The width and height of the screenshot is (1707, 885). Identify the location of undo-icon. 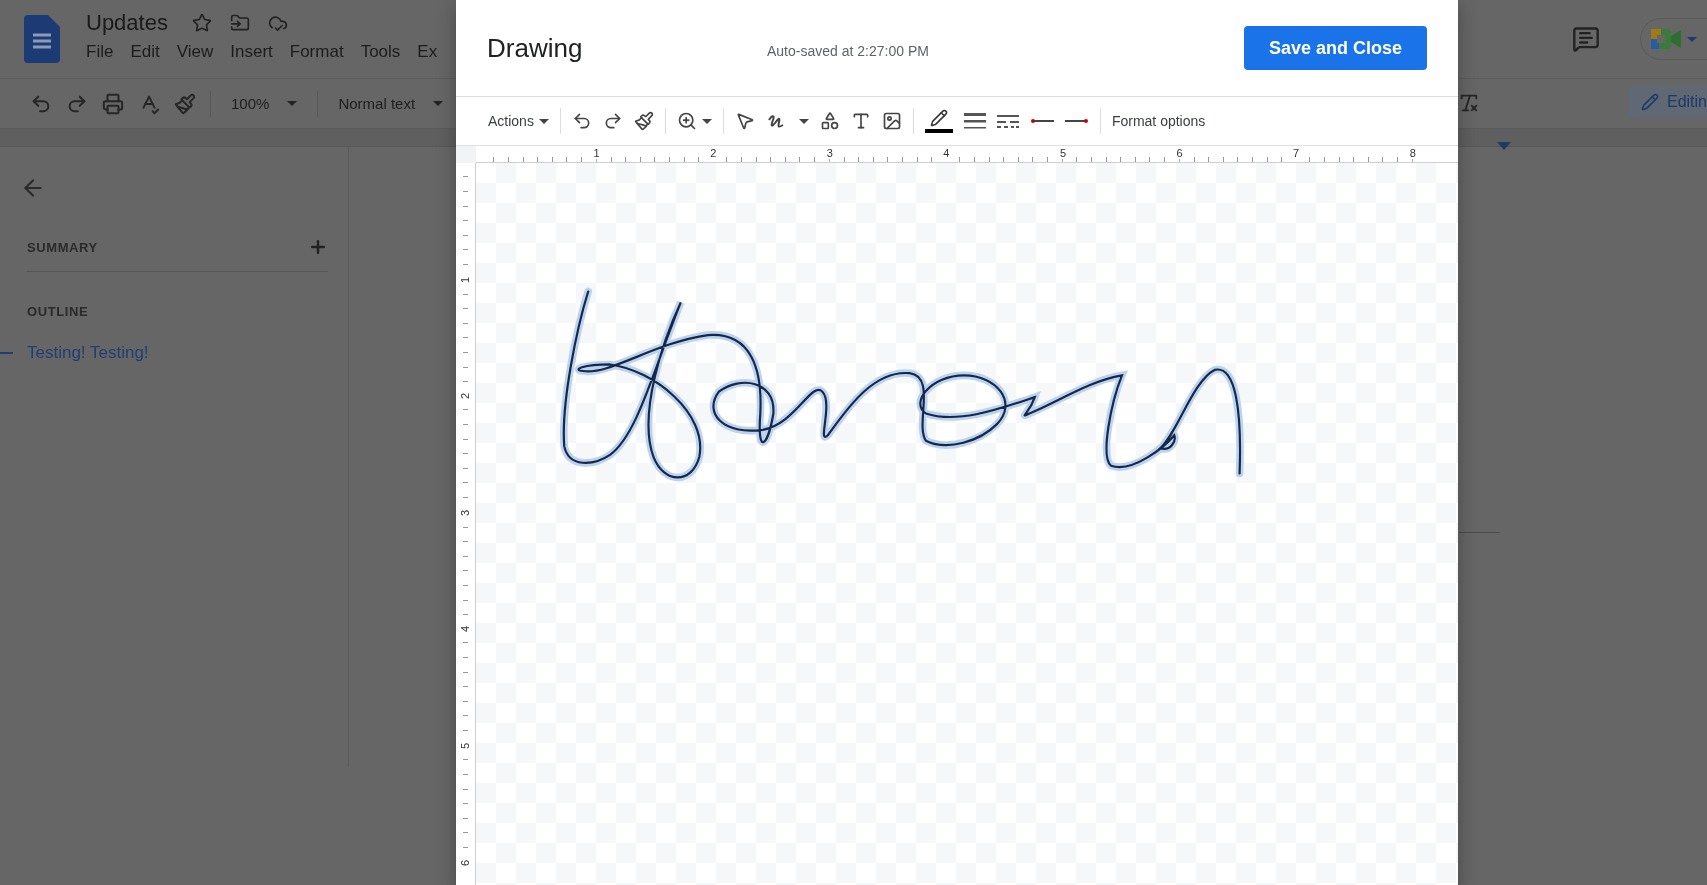
(581, 121).